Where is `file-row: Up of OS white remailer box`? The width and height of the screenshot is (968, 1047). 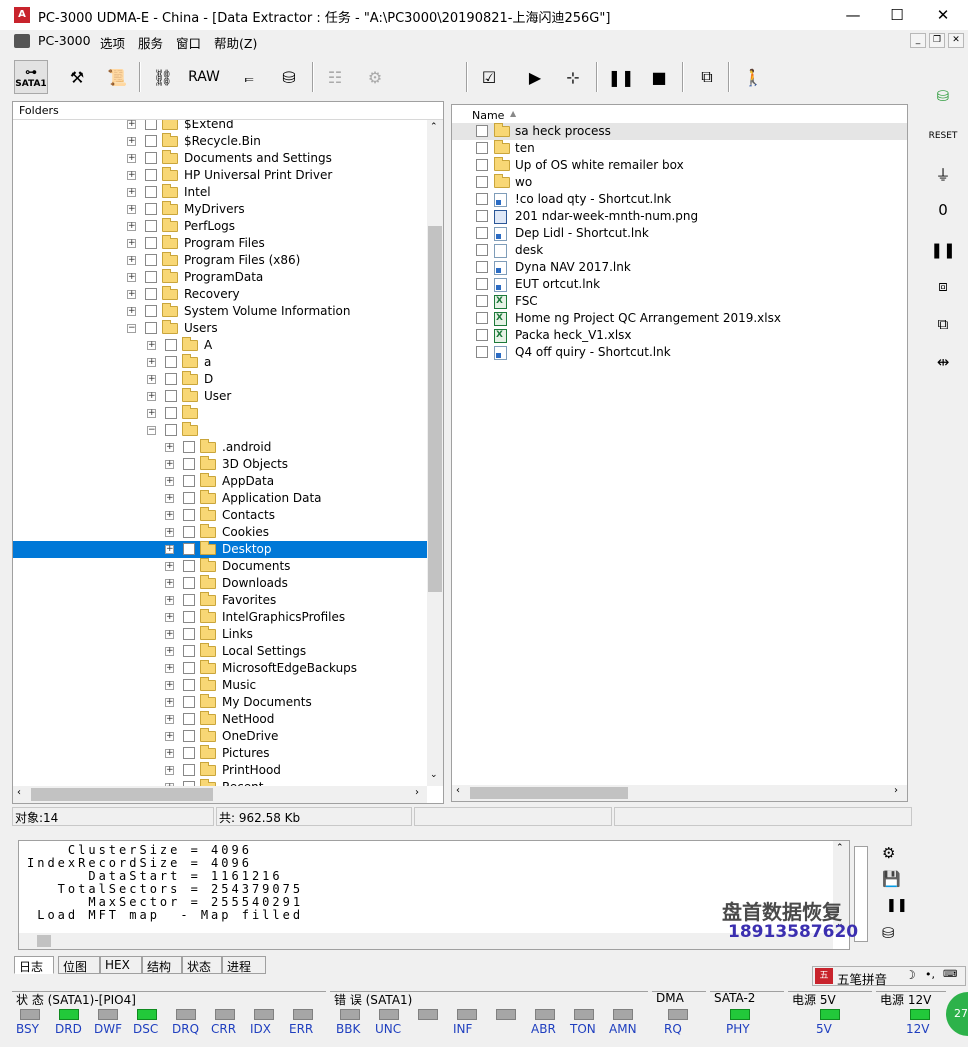
file-row: Up of OS white remailer box is located at coordinates (679, 165).